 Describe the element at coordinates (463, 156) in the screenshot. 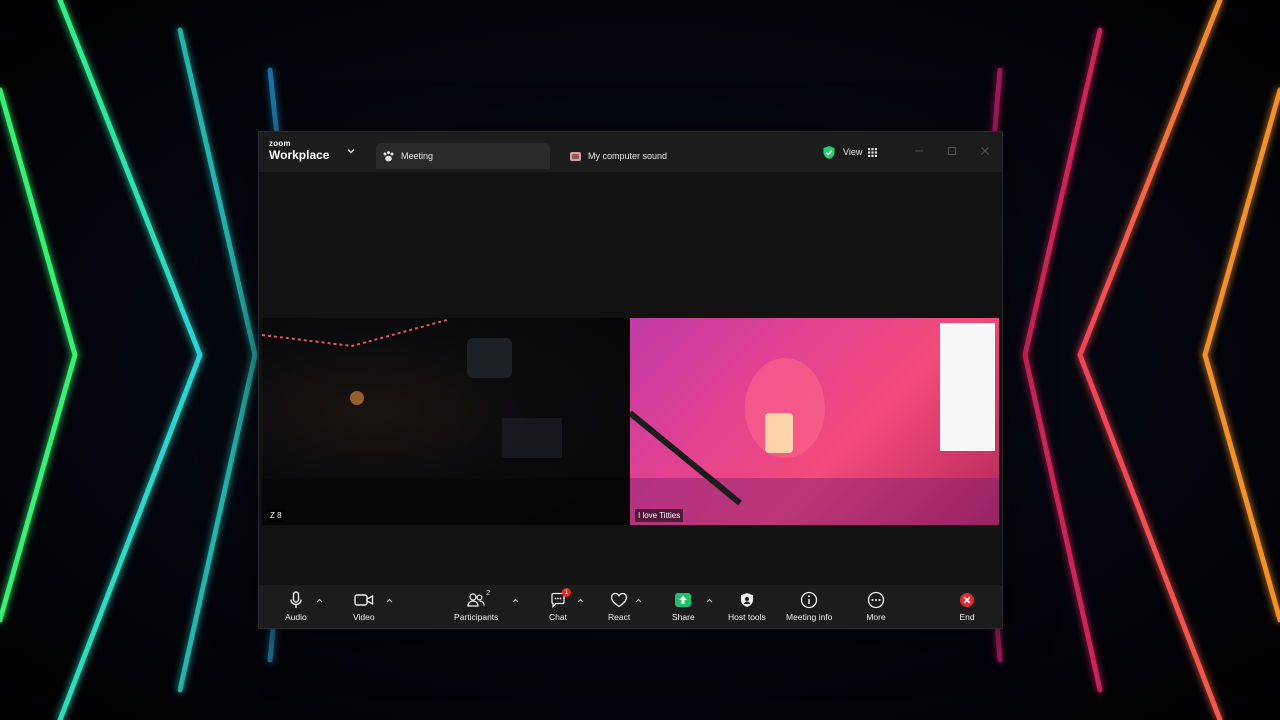

I see `tab-meeting: Meeting` at that location.